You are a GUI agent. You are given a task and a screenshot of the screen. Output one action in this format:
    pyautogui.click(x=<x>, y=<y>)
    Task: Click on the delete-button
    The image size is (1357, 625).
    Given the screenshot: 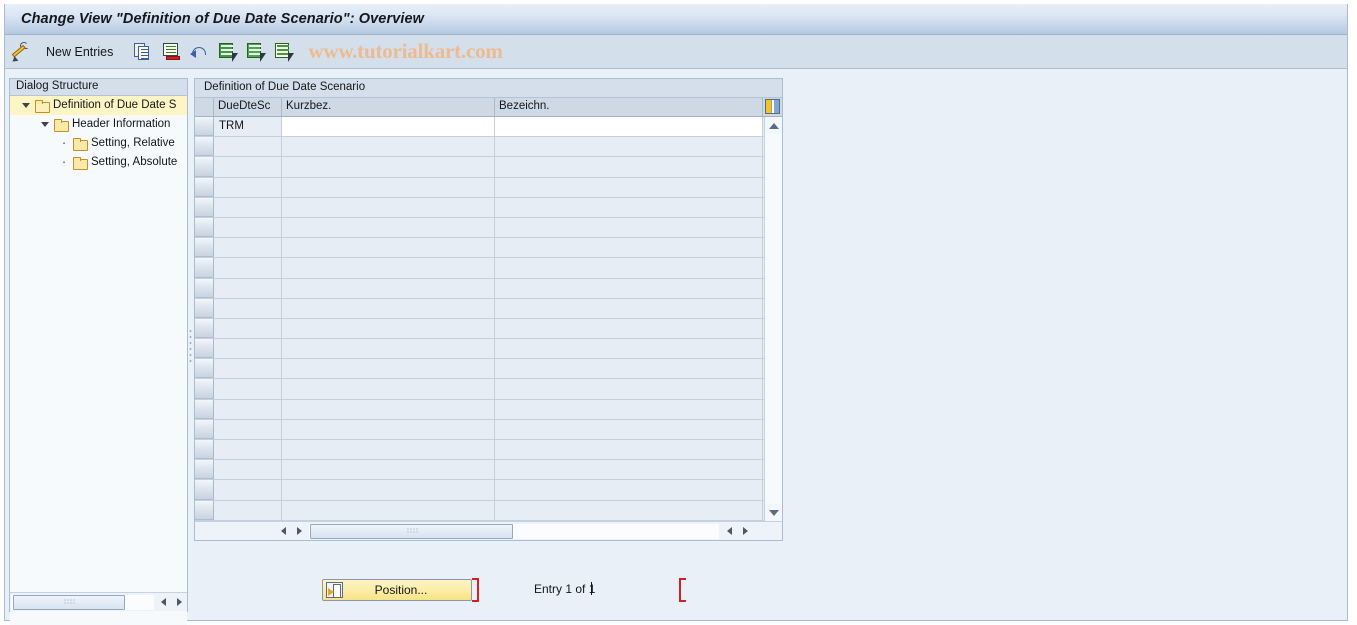 What is the action you would take?
    pyautogui.click(x=172, y=52)
    